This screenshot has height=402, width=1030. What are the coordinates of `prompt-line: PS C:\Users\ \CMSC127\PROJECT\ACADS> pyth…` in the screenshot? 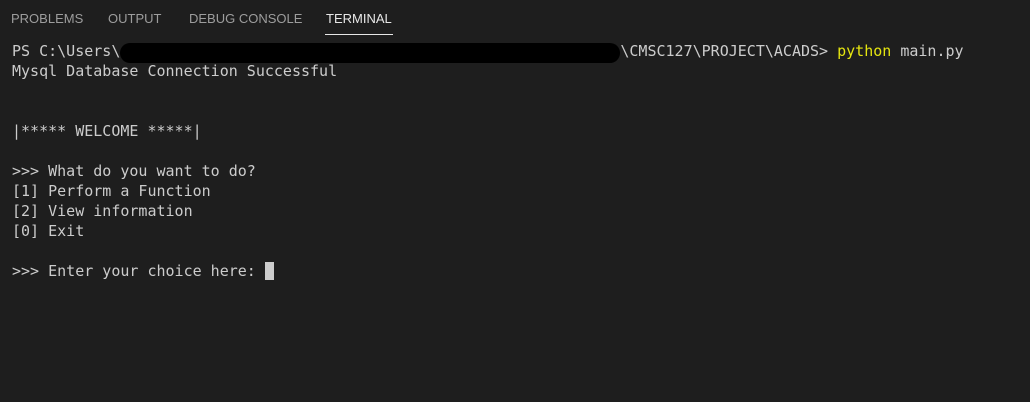 It's located at (488, 52).